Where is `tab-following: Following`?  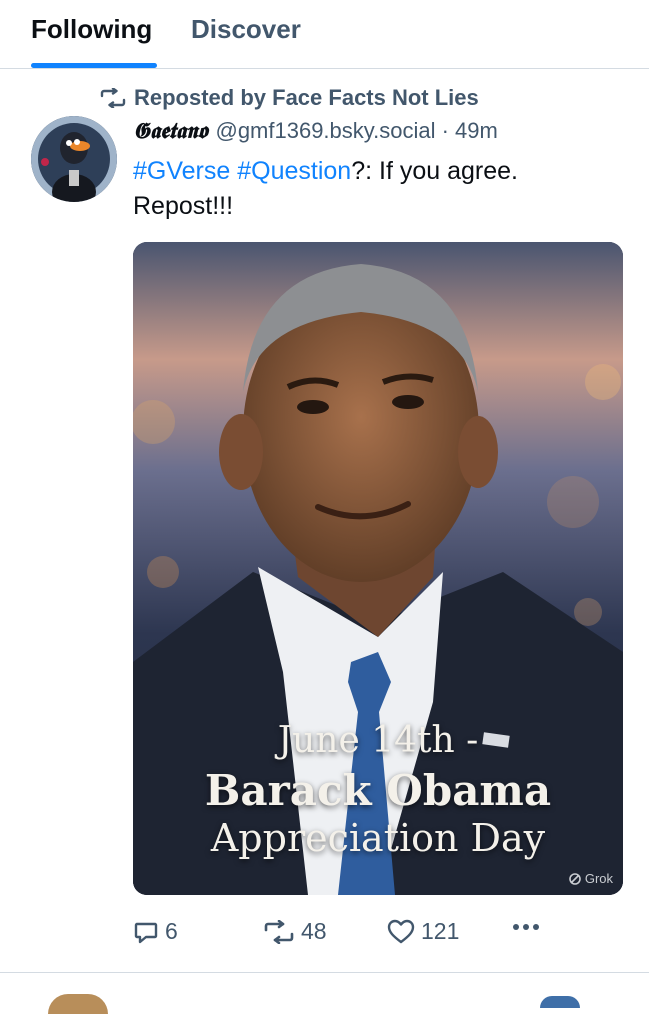 tab-following: Following is located at coordinates (91, 29).